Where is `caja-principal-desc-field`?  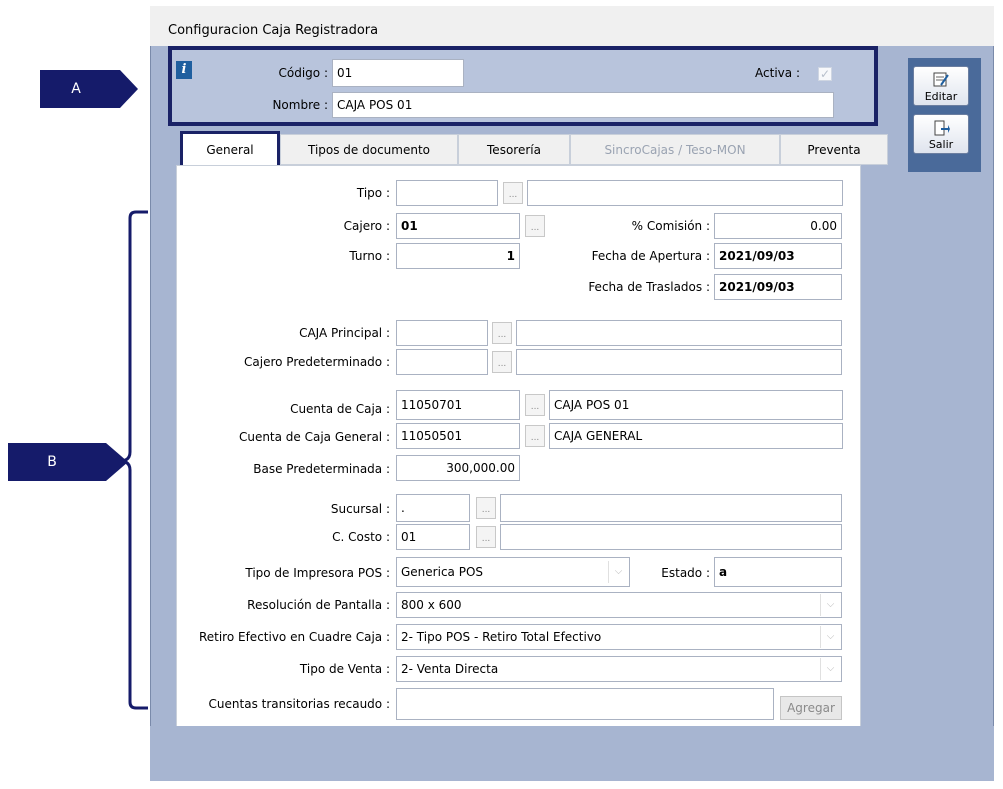 caja-principal-desc-field is located at coordinates (679, 333).